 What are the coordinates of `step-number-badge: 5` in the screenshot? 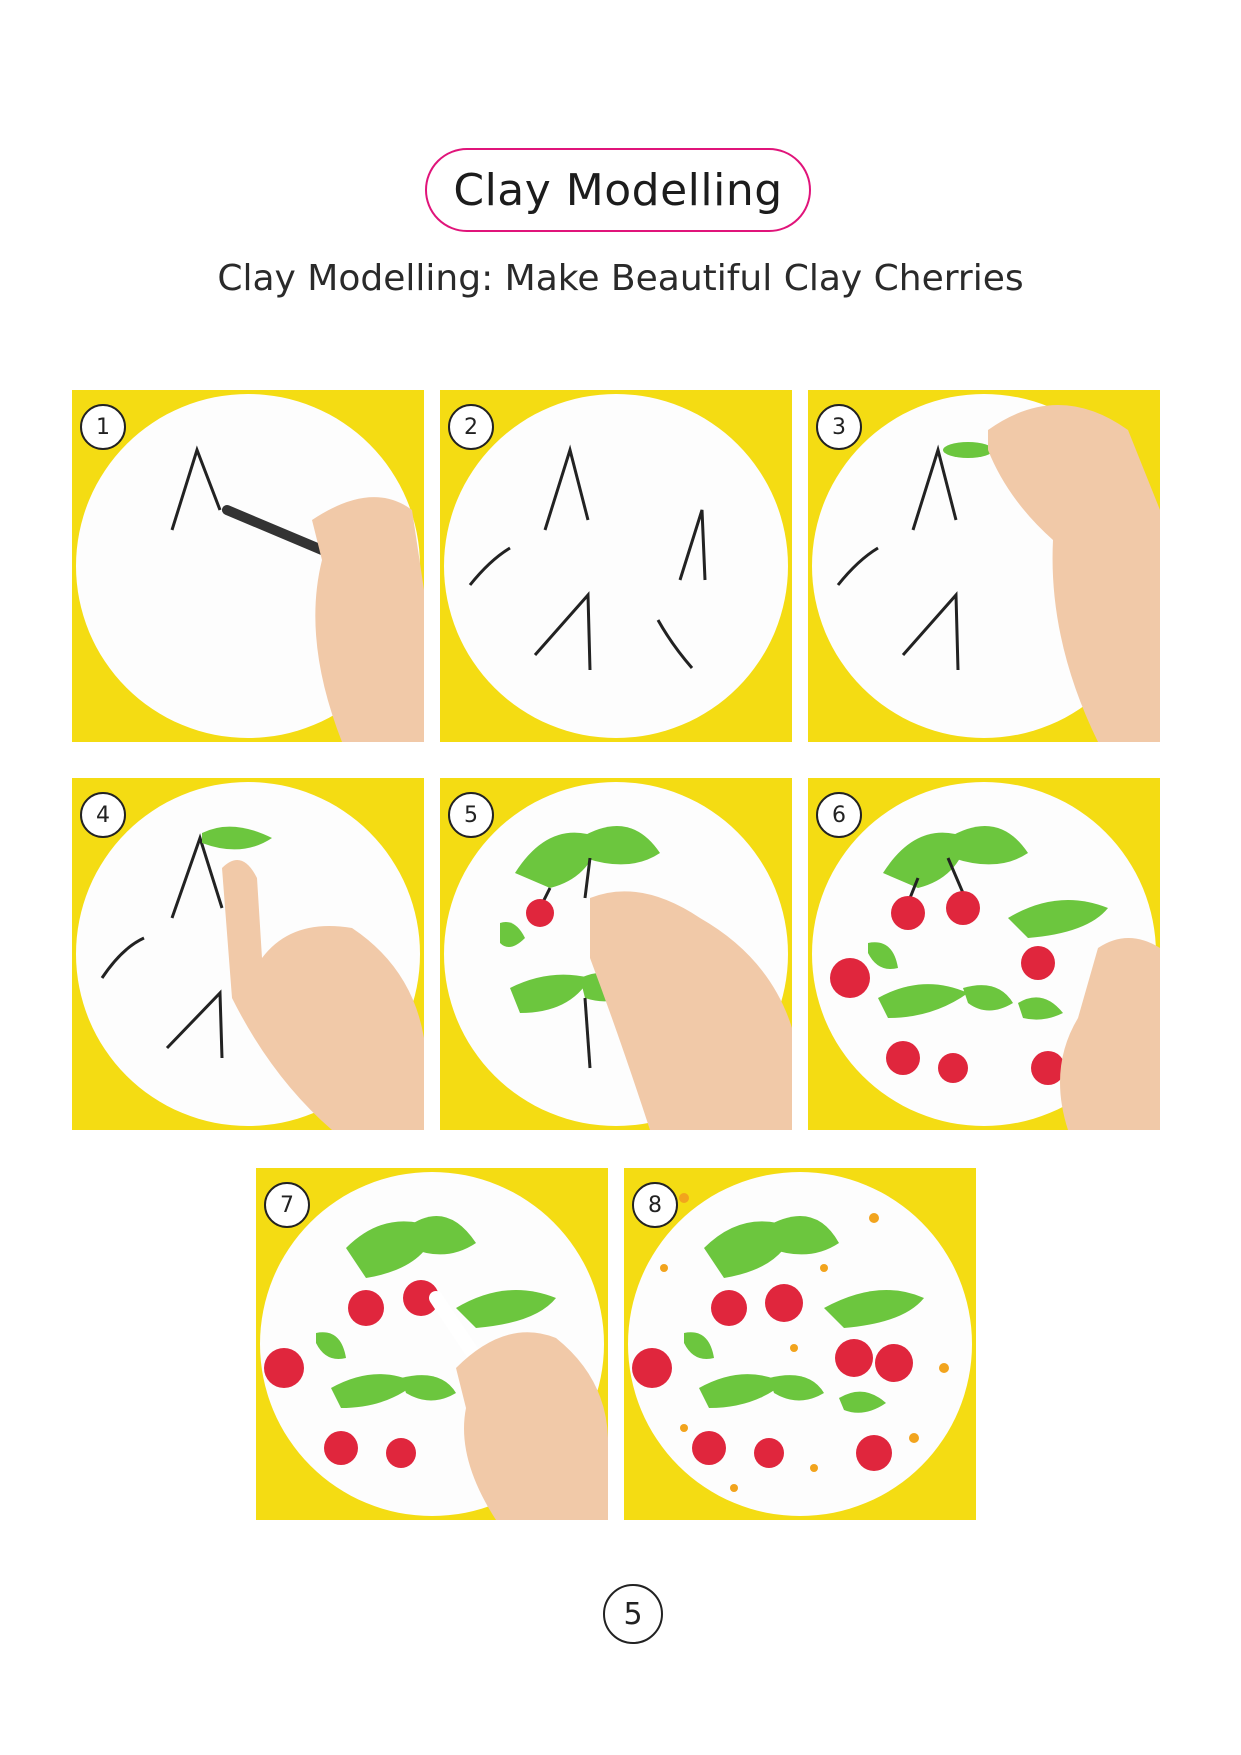 It's located at (471, 815).